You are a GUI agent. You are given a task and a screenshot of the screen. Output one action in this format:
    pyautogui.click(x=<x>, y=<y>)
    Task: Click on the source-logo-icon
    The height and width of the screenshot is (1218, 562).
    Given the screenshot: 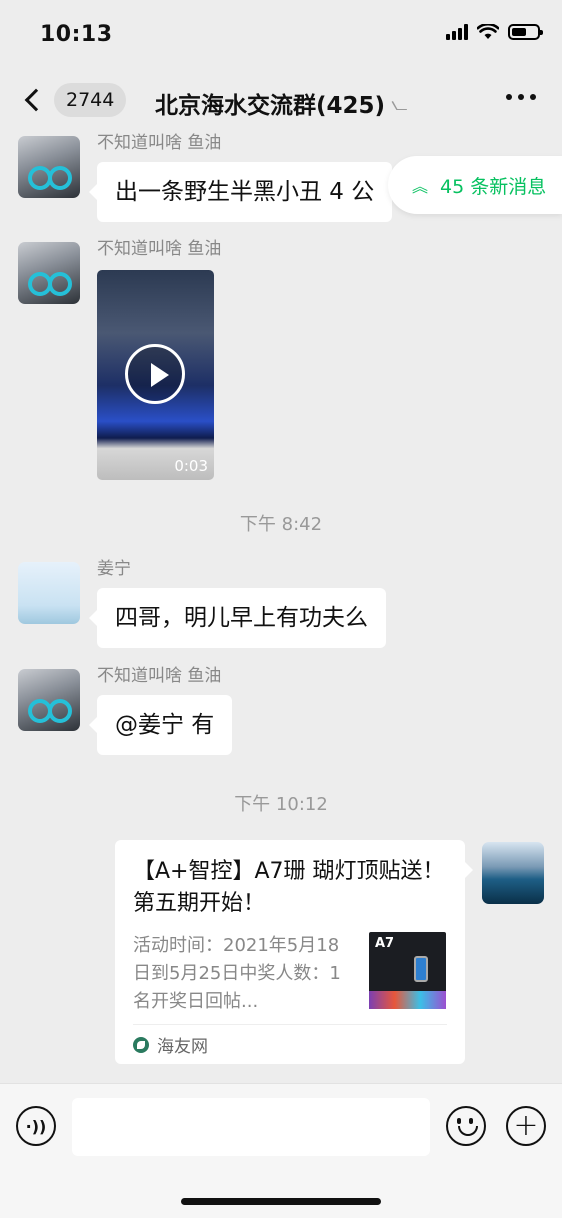 What is the action you would take?
    pyautogui.click(x=141, y=1044)
    